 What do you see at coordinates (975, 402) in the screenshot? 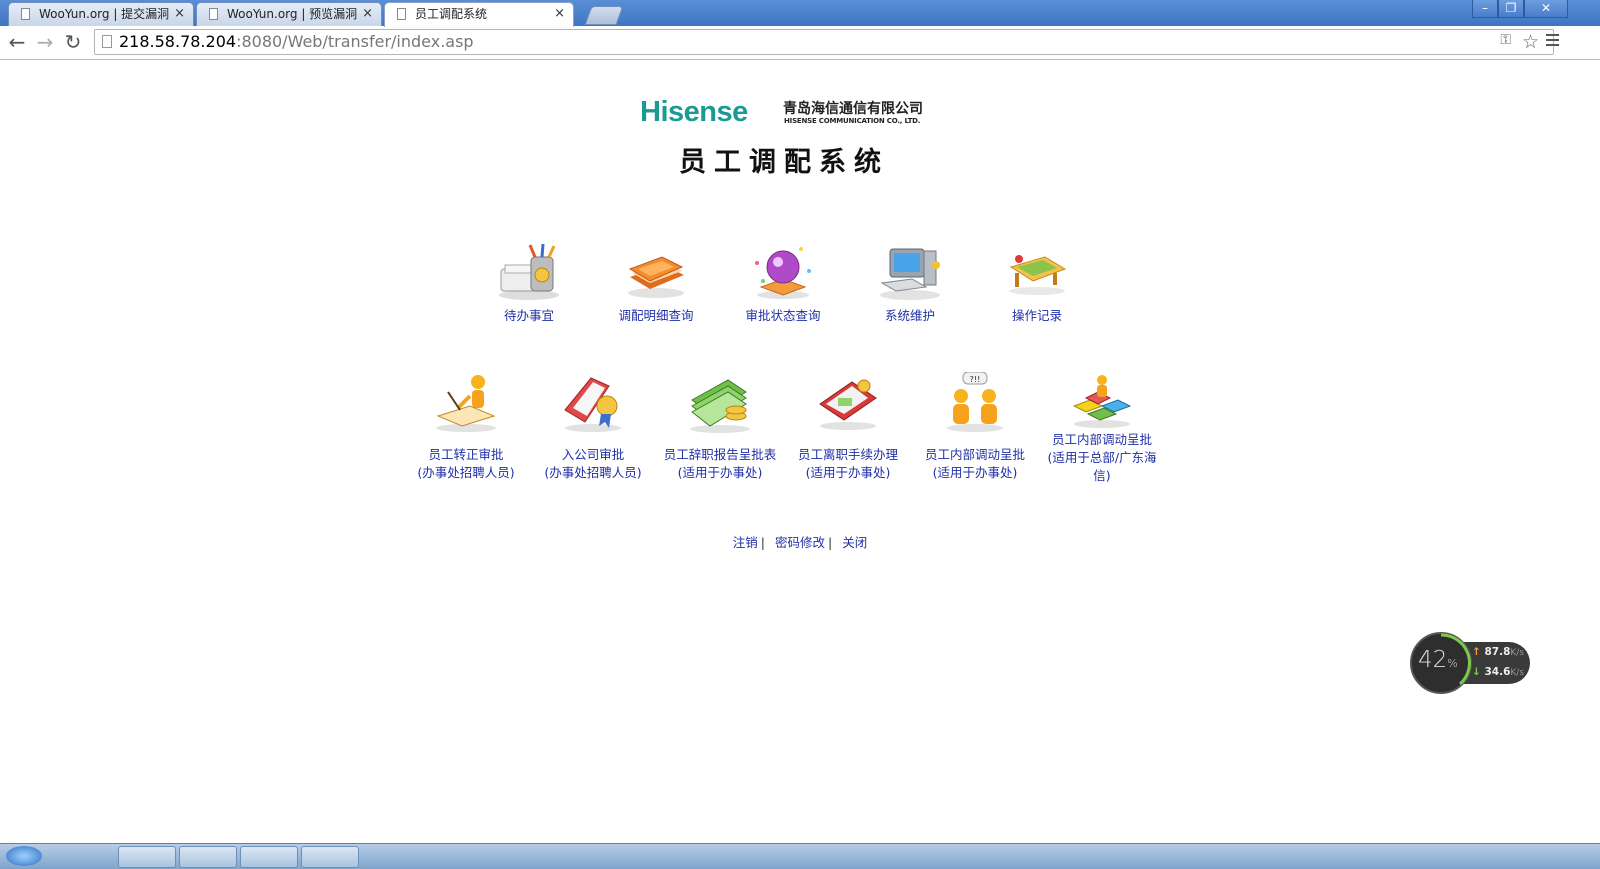
I see `two-people-icon: ?!!` at bounding box center [975, 402].